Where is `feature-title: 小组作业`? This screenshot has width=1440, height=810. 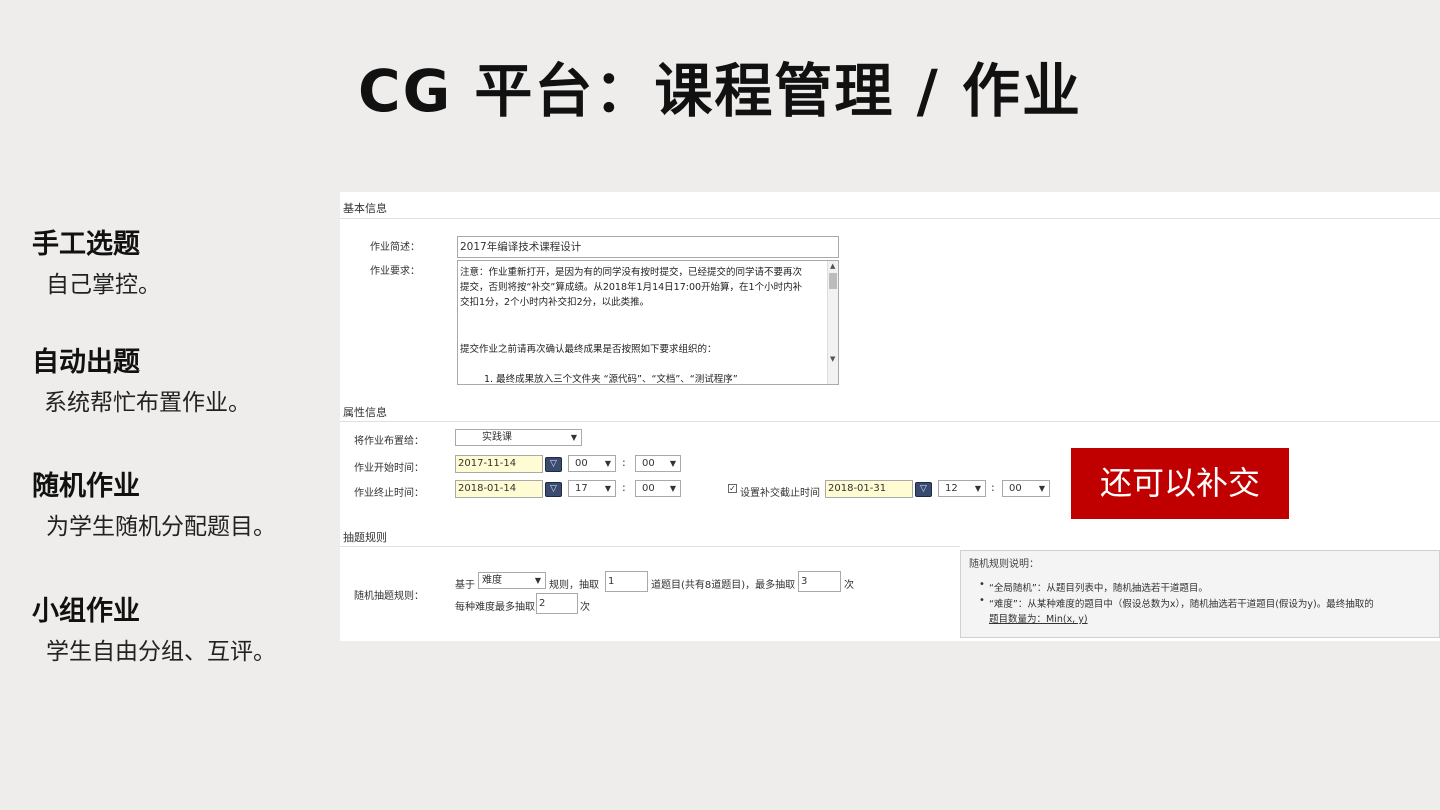 feature-title: 小组作业 is located at coordinates (86, 611).